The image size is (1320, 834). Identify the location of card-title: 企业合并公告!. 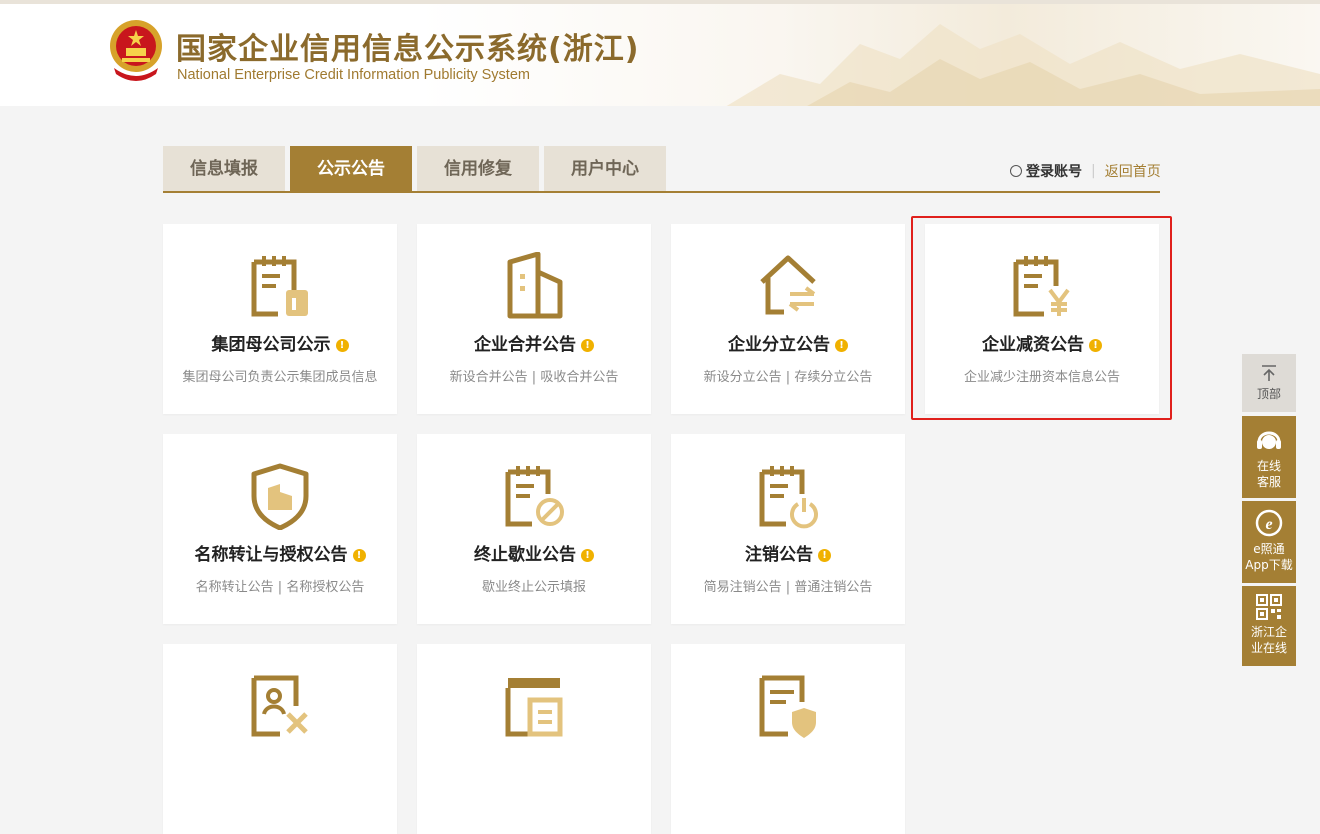
(534, 342).